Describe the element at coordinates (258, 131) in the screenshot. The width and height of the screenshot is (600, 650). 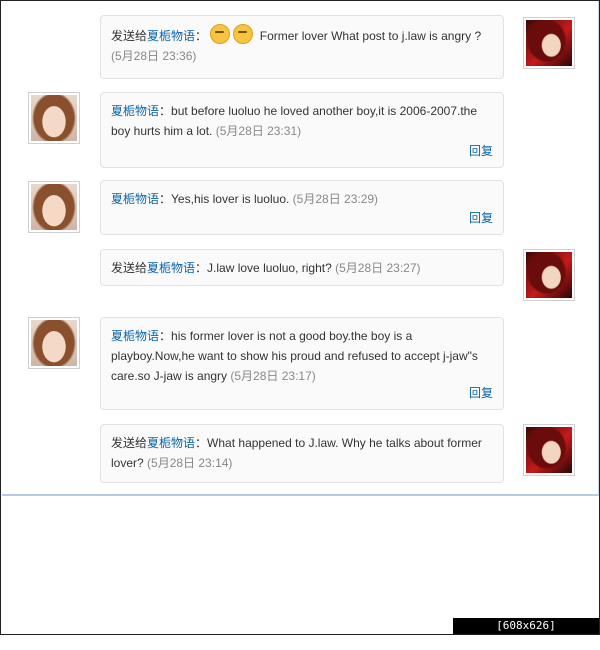
I see `message-timestamp: (5月28日 23:31)` at that location.